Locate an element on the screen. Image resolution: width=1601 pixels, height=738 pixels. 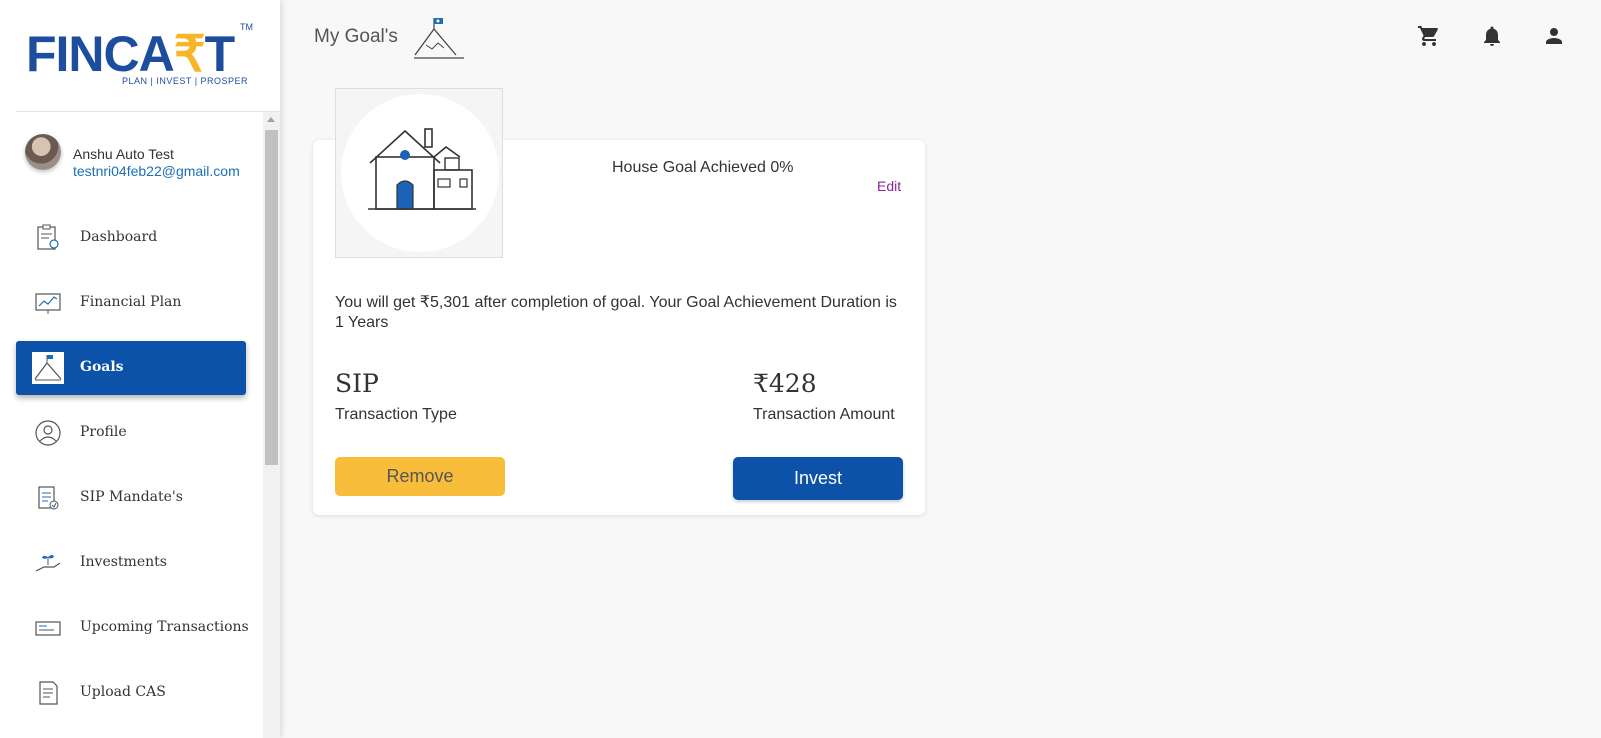
scroll-up-arrow is located at coordinates (271, 119).